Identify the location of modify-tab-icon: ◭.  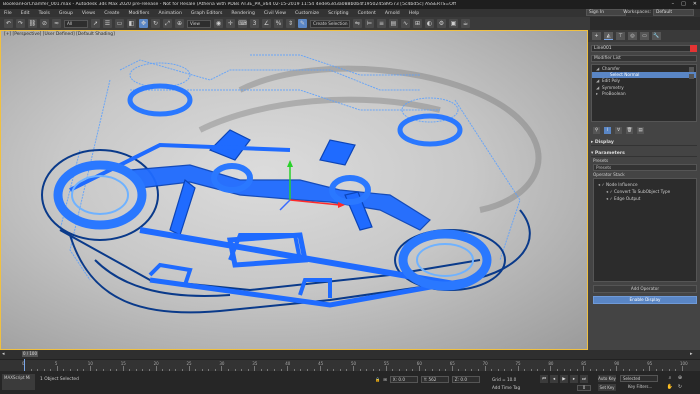
(608, 36).